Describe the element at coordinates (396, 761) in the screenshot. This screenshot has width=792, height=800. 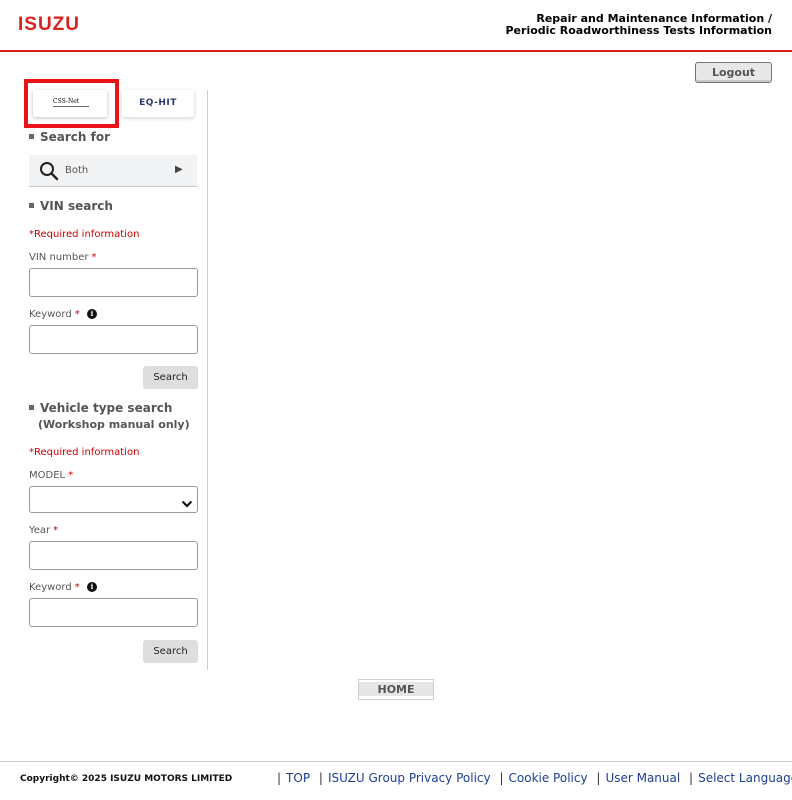
I see `footer-divider` at that location.